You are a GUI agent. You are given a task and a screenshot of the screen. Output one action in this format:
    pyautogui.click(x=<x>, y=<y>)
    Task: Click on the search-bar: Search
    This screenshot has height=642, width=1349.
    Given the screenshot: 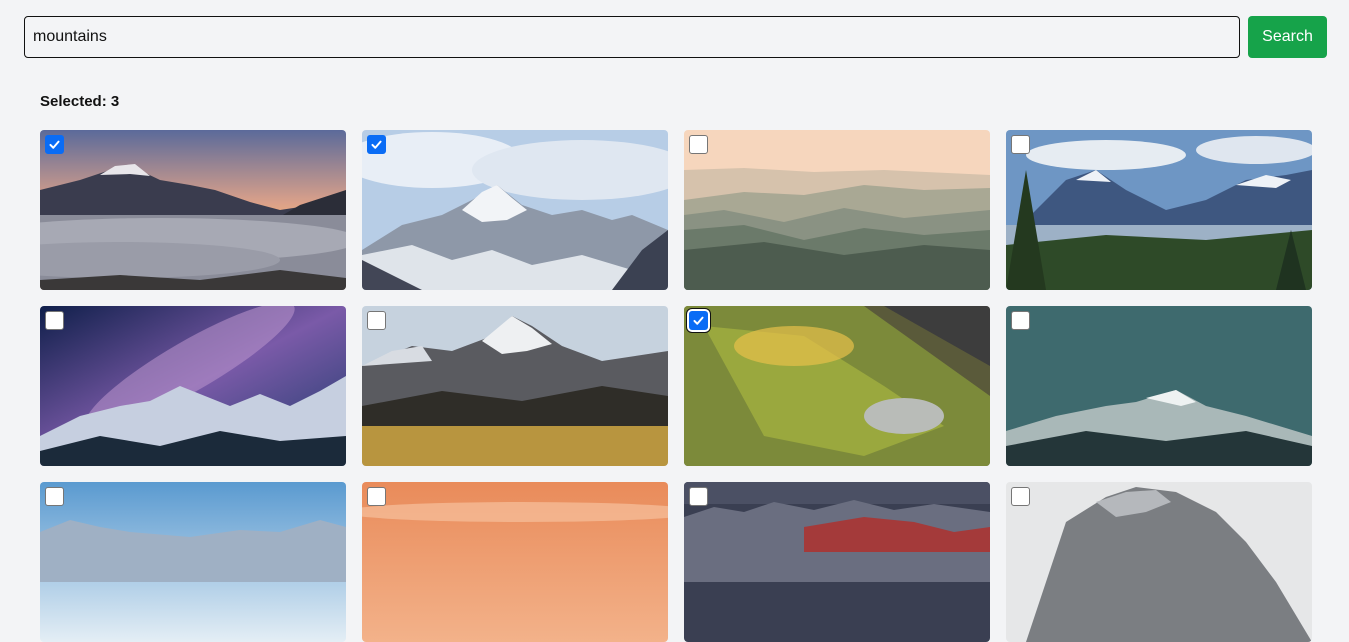 What is the action you would take?
    pyautogui.click(x=675, y=37)
    